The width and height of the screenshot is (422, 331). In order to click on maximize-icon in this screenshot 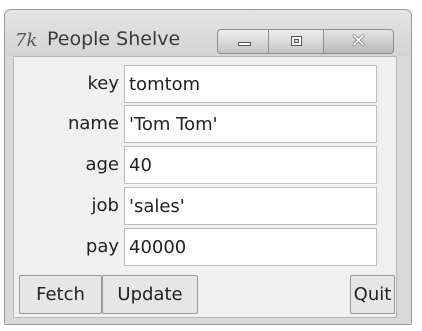, I will do `click(296, 41)`.